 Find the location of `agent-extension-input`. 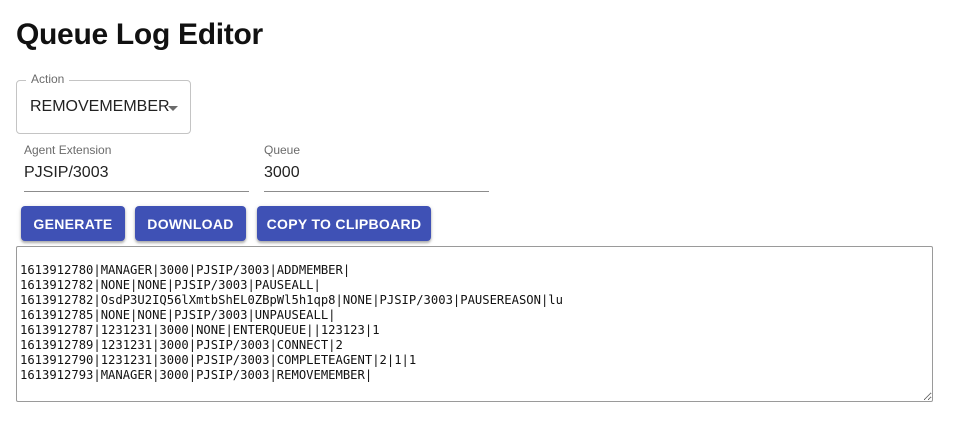

agent-extension-input is located at coordinates (136, 173).